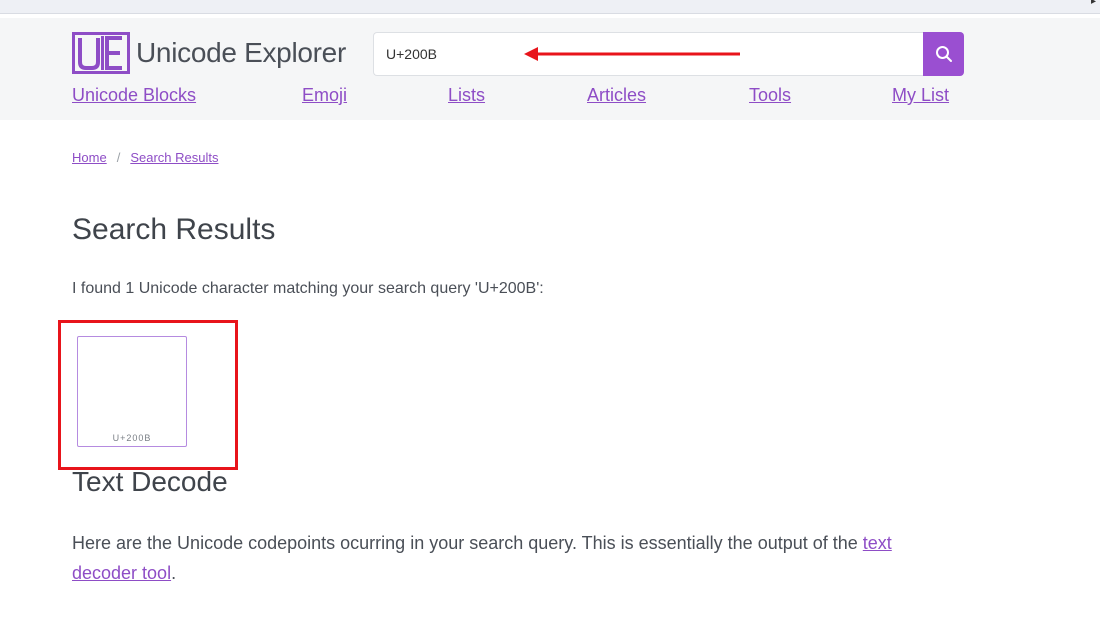 Image resolution: width=1100 pixels, height=636 pixels. I want to click on character-code: U+200B, so click(132, 438).